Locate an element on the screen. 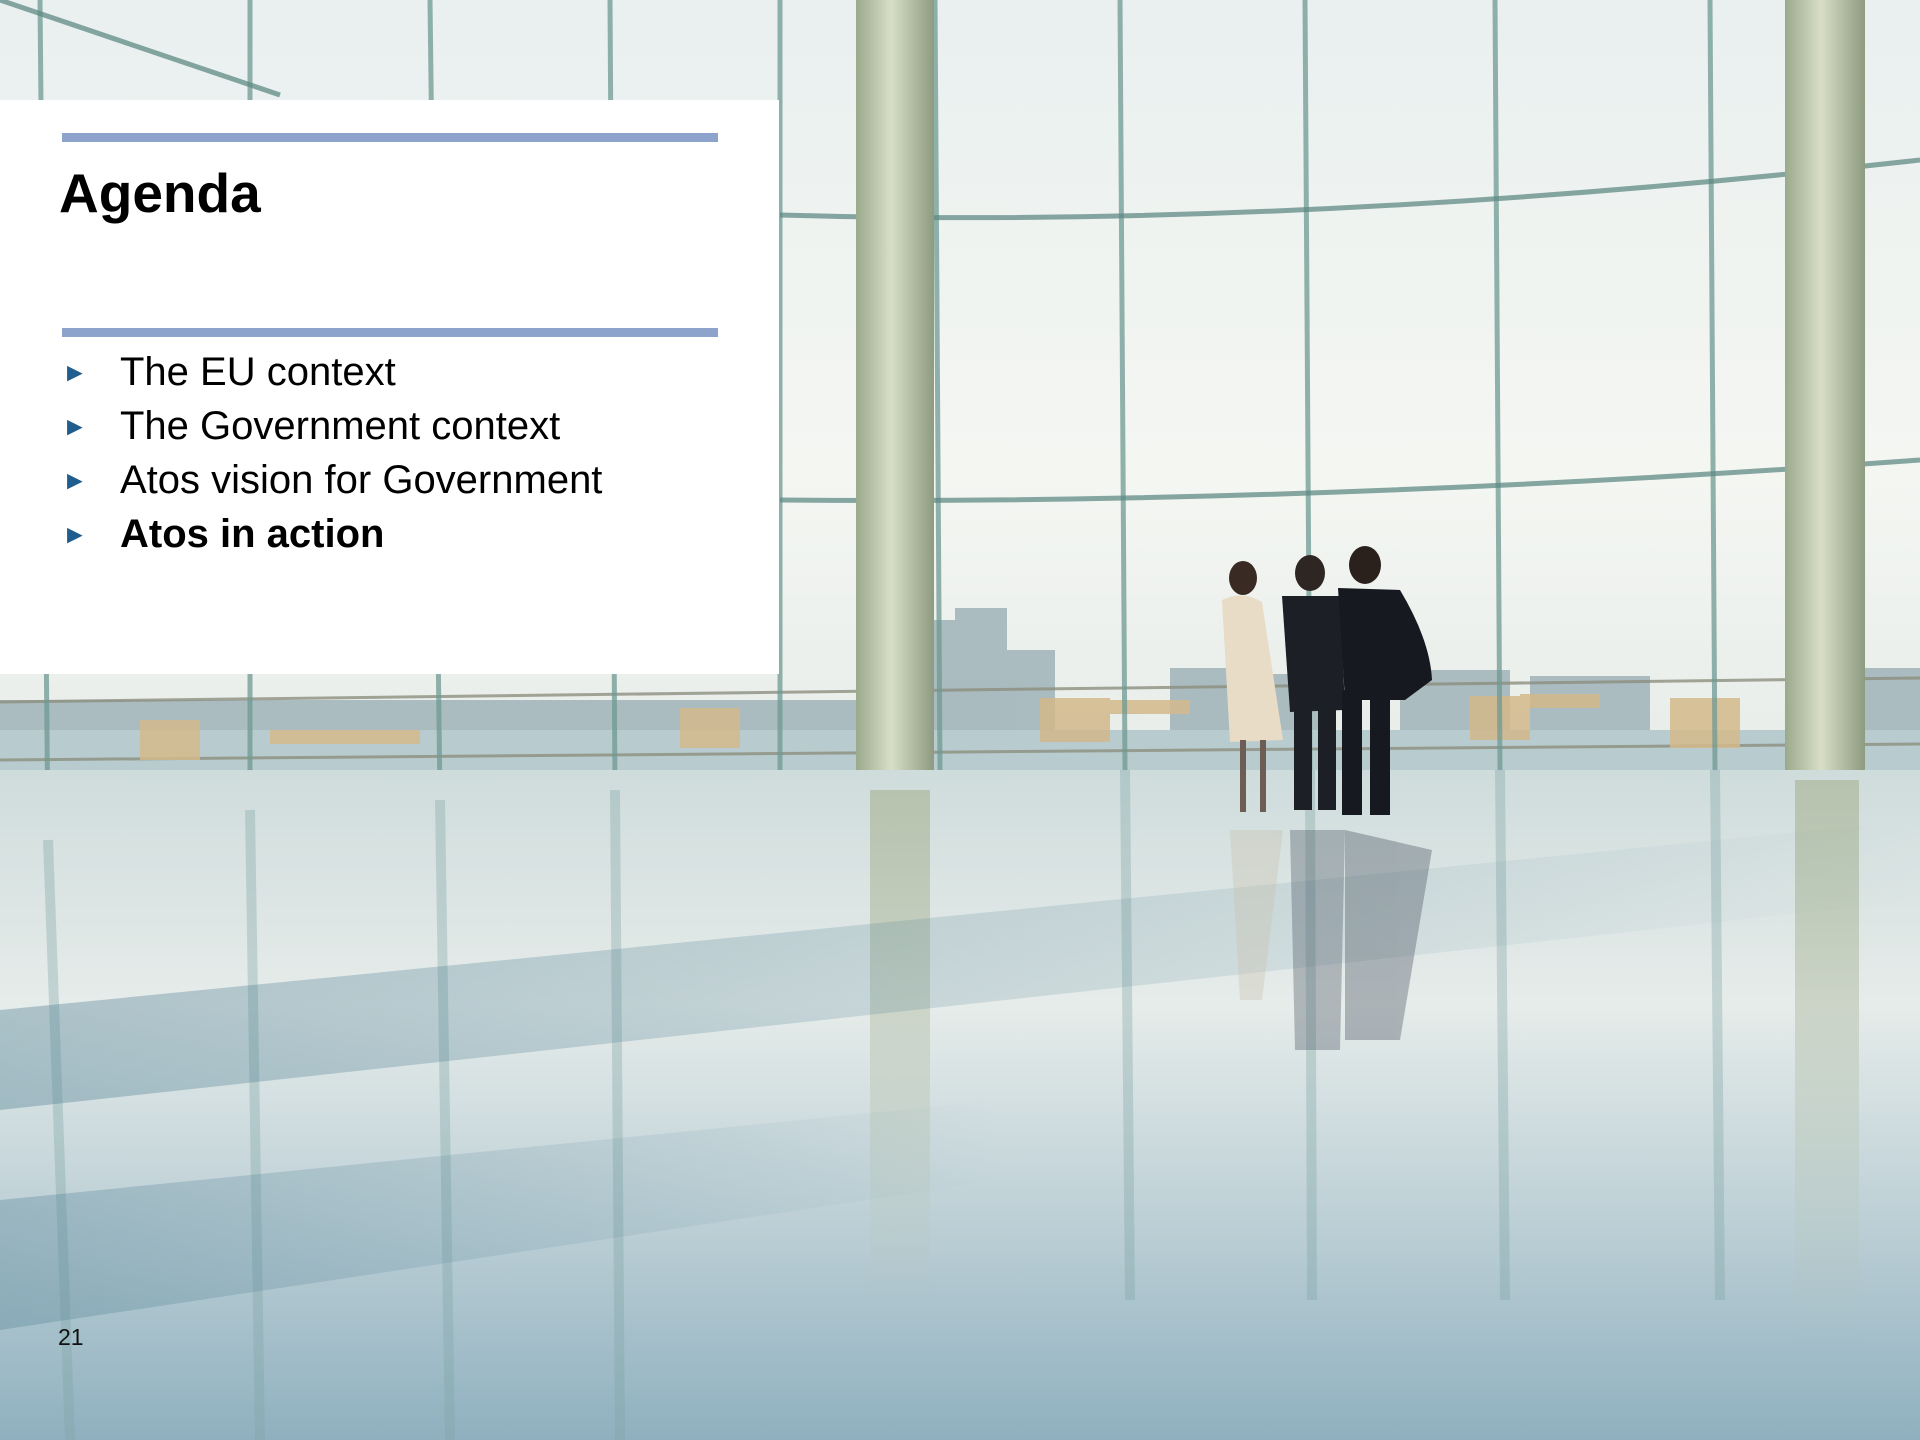  page-number: 21 is located at coordinates (71, 1337).